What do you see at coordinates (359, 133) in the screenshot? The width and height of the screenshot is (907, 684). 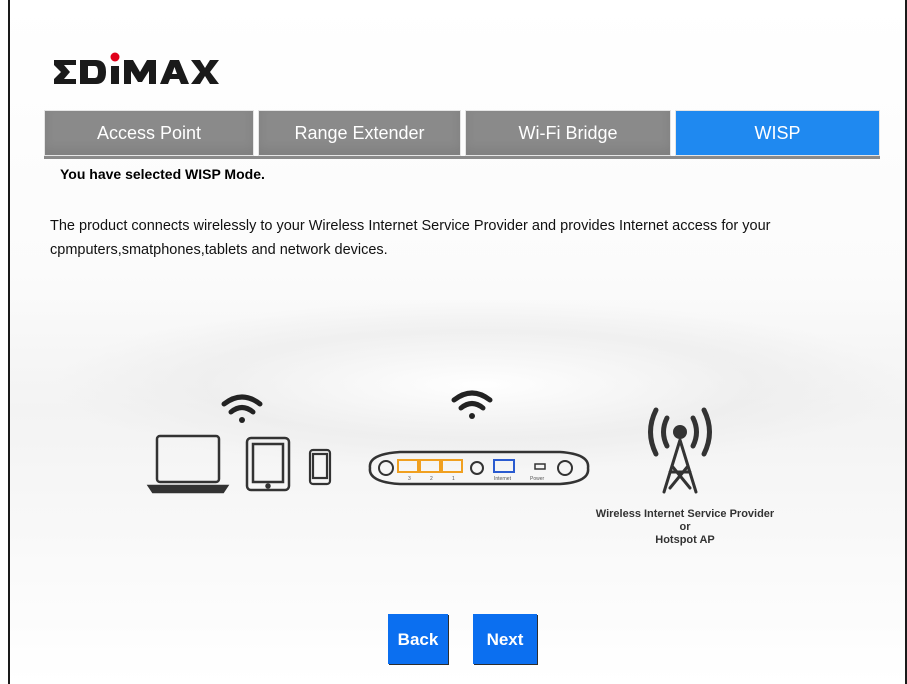 I see `tab-range-extender: Range Extender` at bounding box center [359, 133].